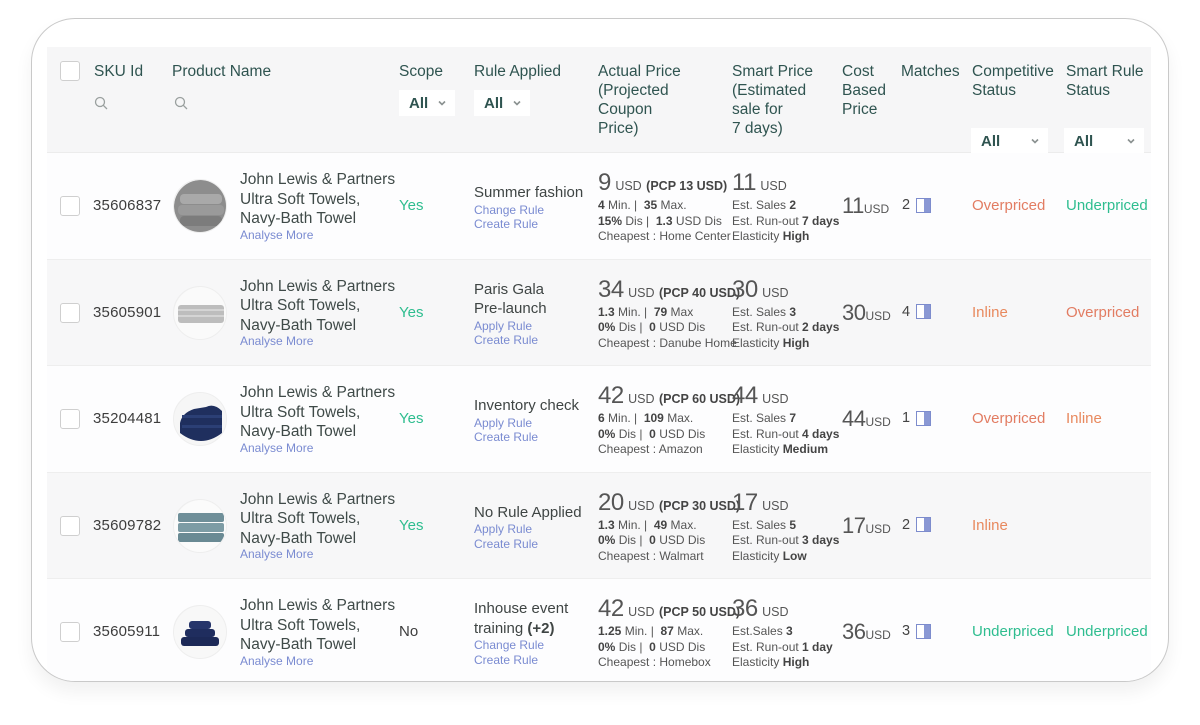 This screenshot has height=725, width=1200. What do you see at coordinates (651, 555) in the screenshot?
I see `cheapest-competitor: Cheapest : Walmart` at bounding box center [651, 555].